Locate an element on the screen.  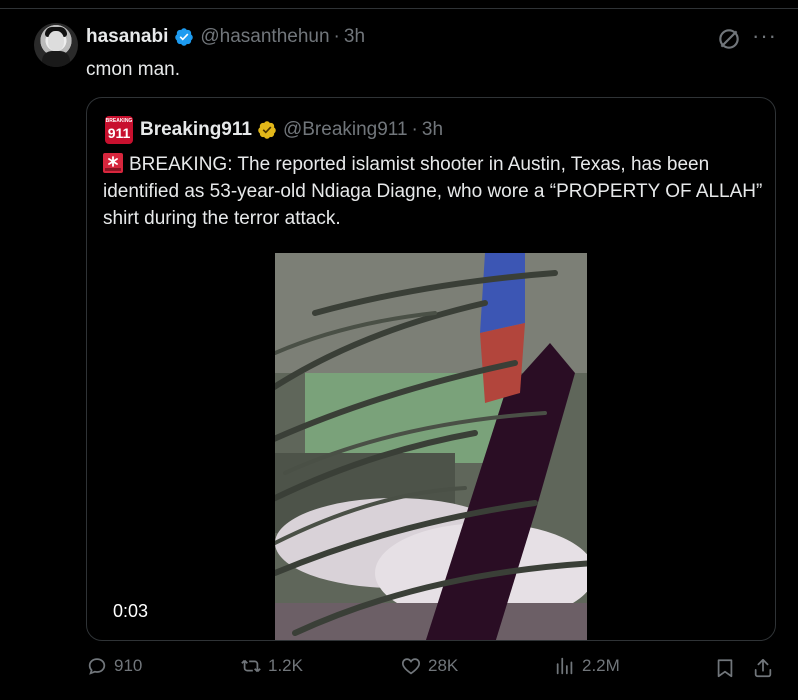
quote-author-handle: @Breaking911 is located at coordinates (345, 130).